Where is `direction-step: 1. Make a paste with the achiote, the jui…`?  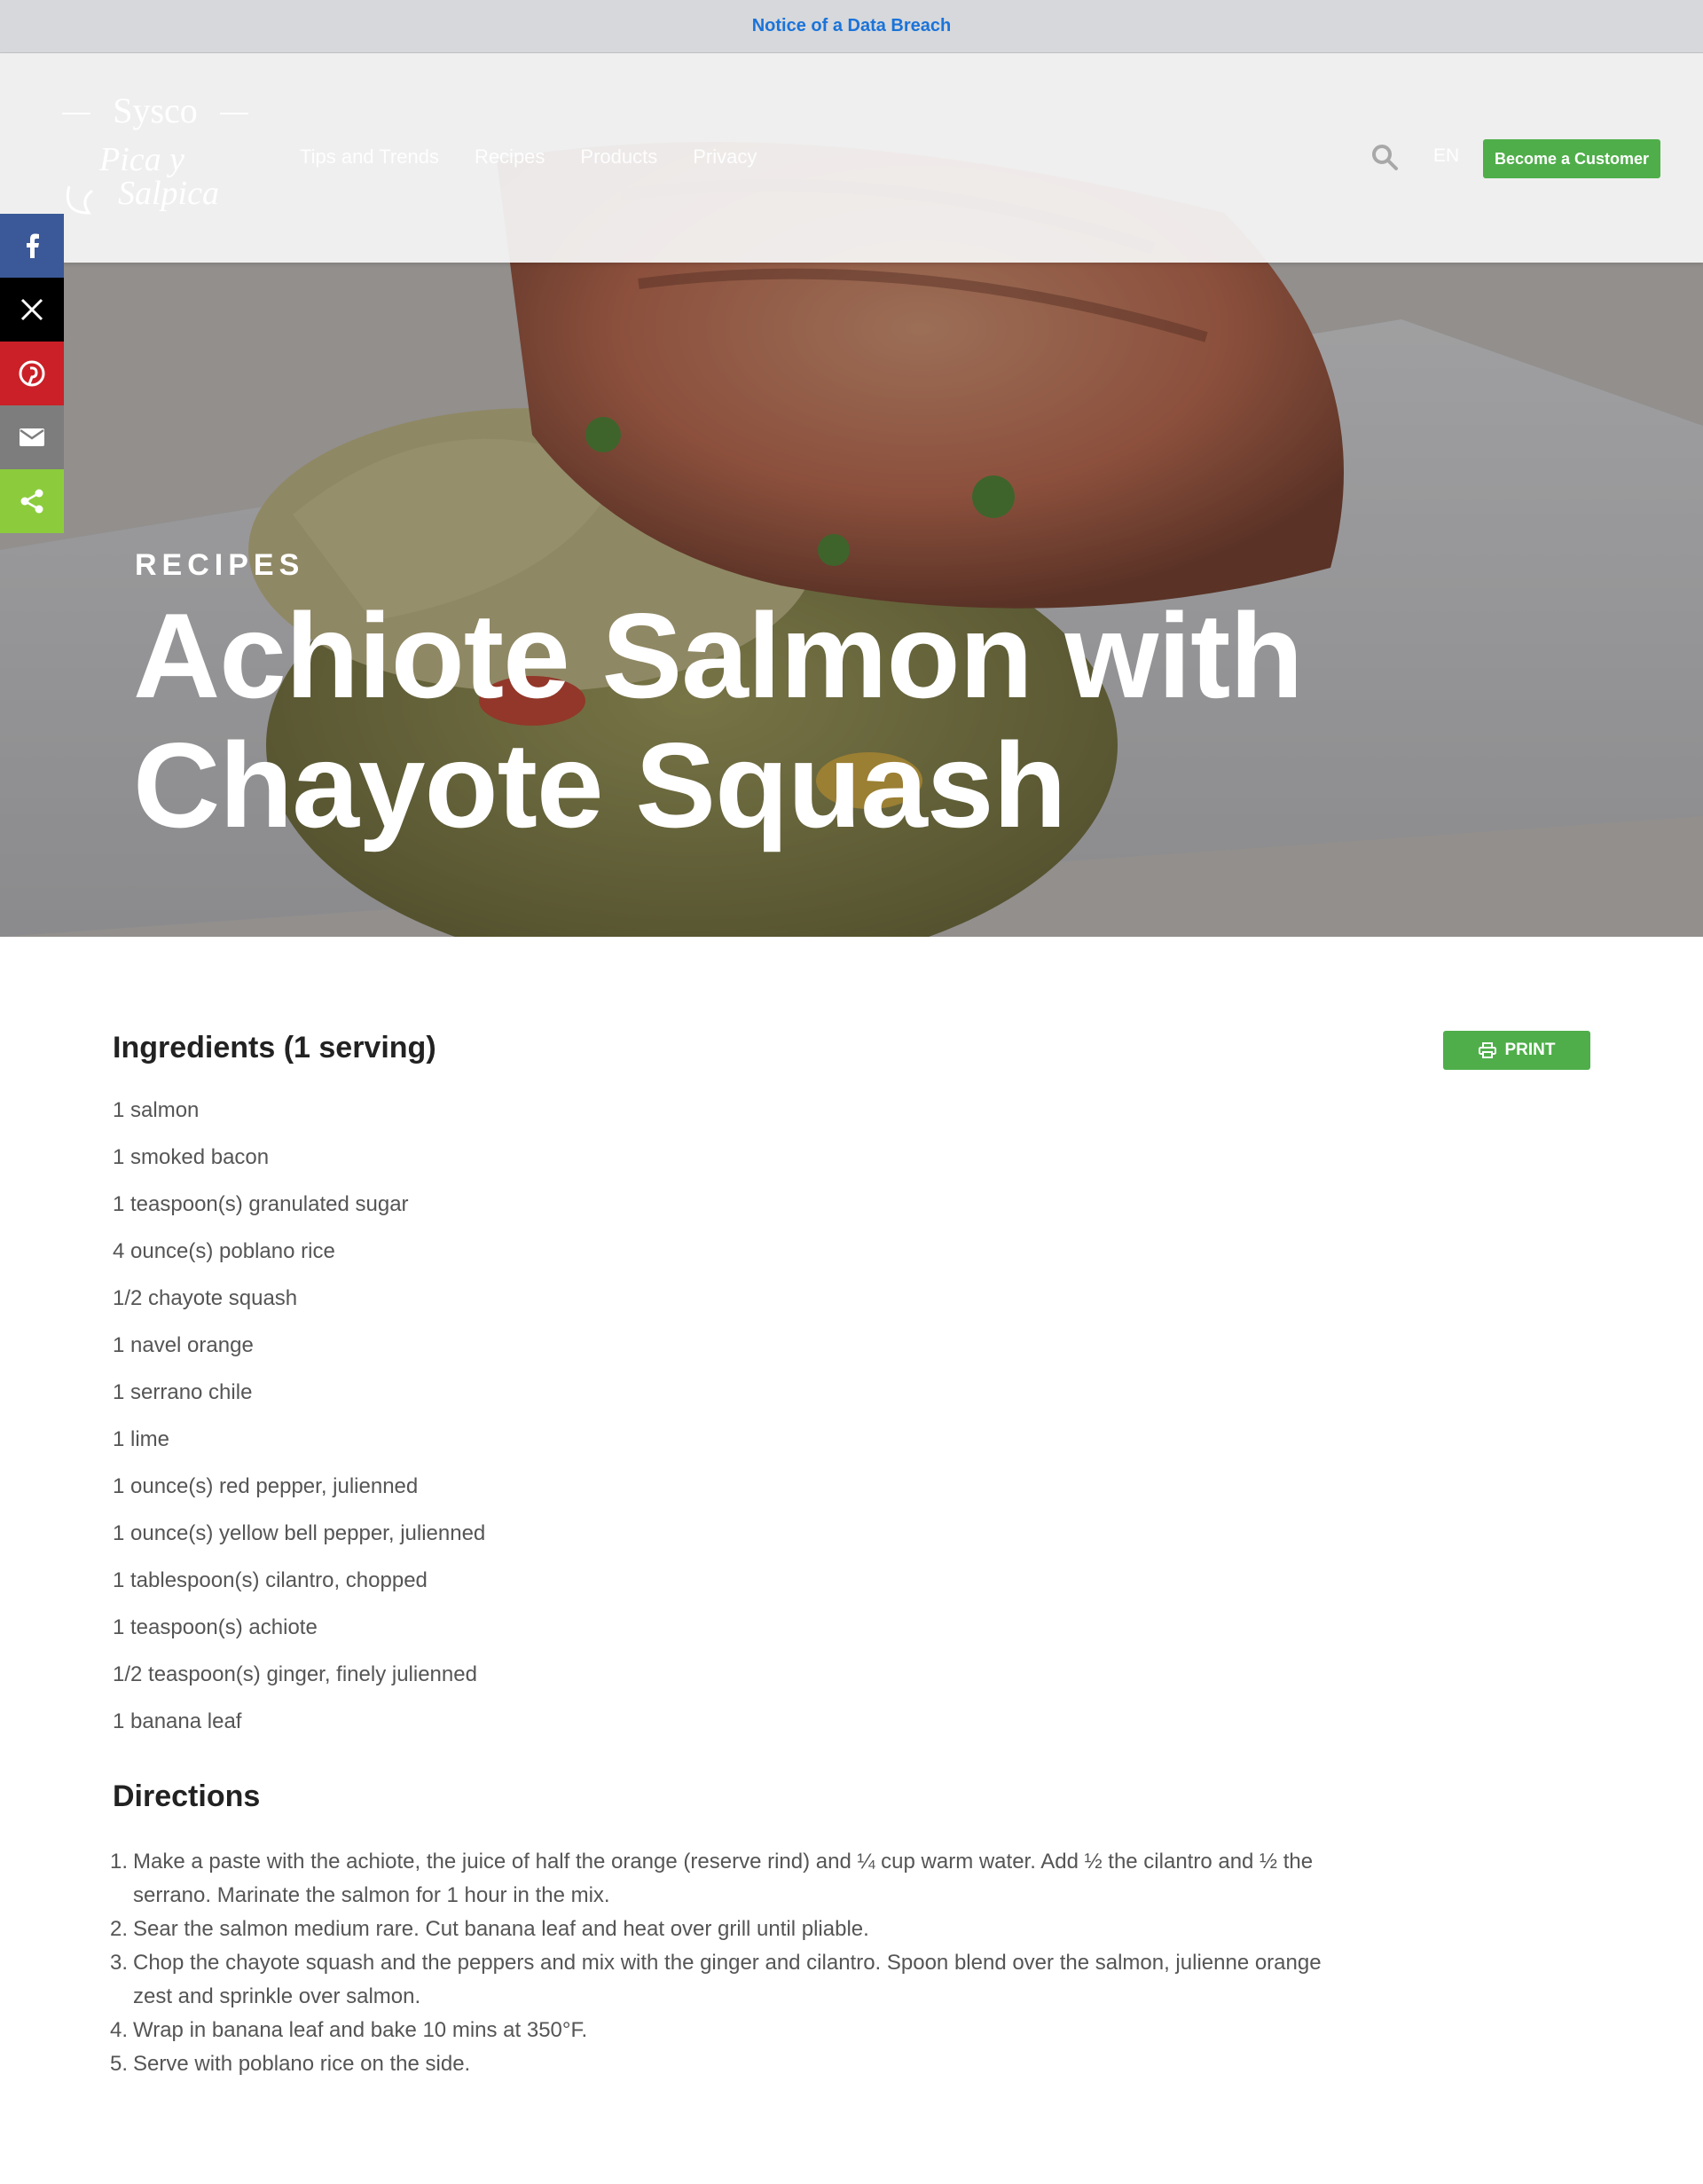 direction-step: 1. Make a paste with the achiote, the jui… is located at coordinates (712, 1879).